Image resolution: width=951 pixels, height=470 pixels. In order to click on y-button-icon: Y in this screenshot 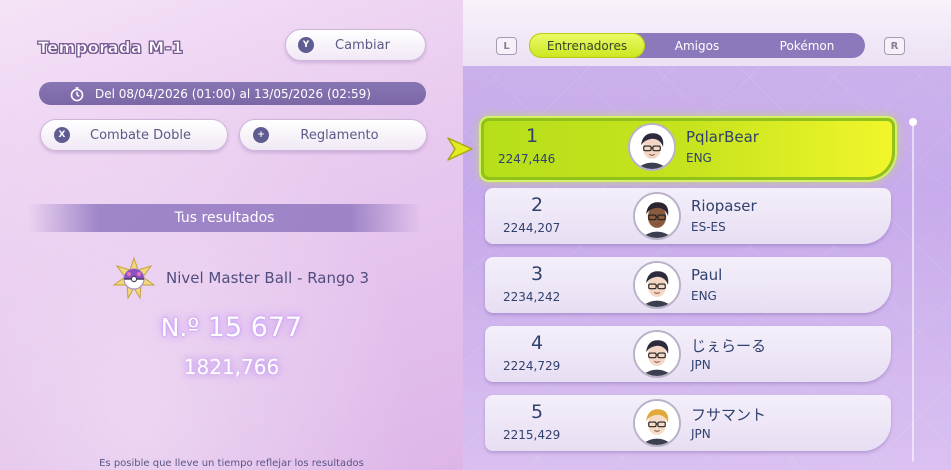, I will do `click(306, 45)`.